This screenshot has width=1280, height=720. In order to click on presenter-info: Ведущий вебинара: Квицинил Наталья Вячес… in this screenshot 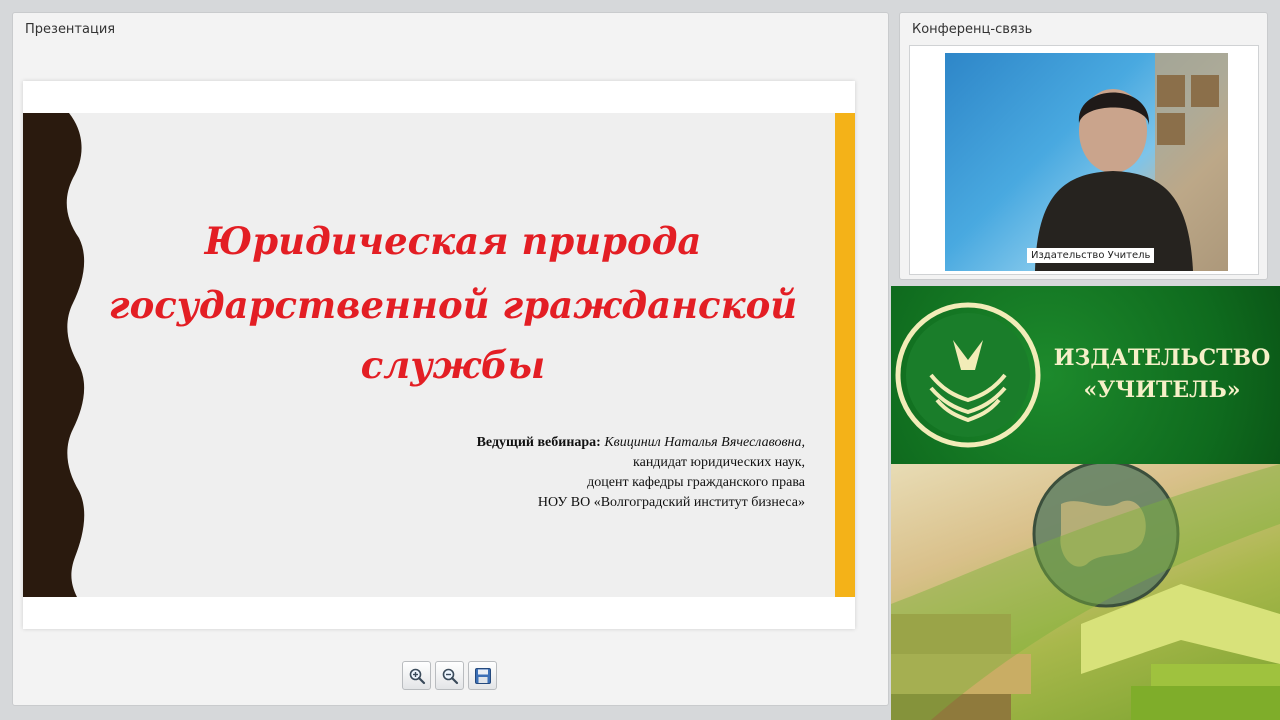, I will do `click(641, 473)`.